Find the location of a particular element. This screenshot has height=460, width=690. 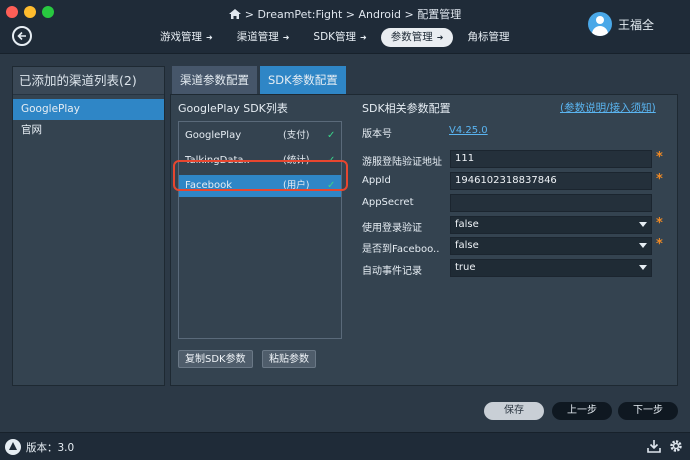

auto-events-select: true is located at coordinates (551, 268).